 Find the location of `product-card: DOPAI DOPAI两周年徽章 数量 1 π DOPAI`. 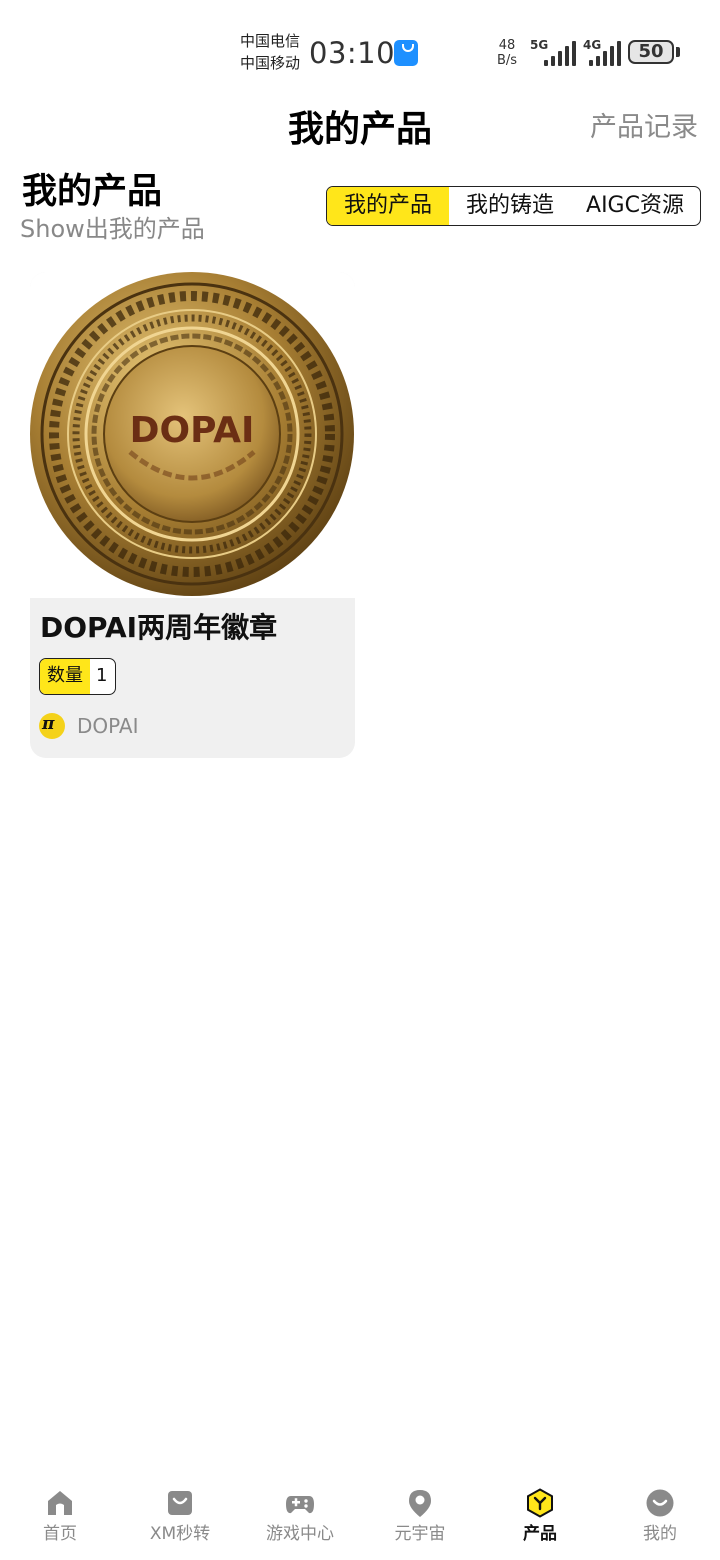

product-card: DOPAI DOPAI两周年徽章 数量 1 π DOPAI is located at coordinates (192, 515).